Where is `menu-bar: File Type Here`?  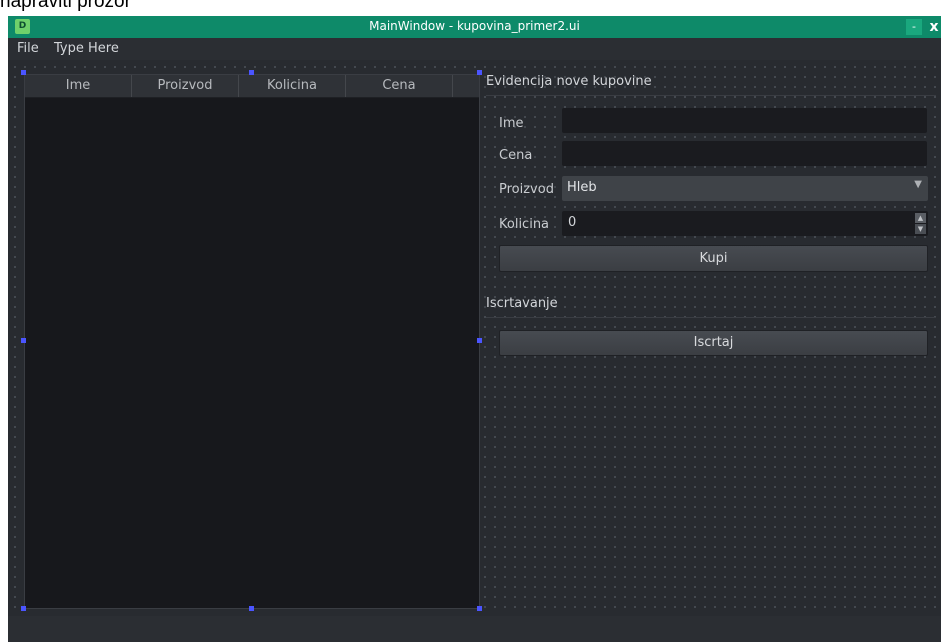 menu-bar: File Type Here is located at coordinates (474, 49).